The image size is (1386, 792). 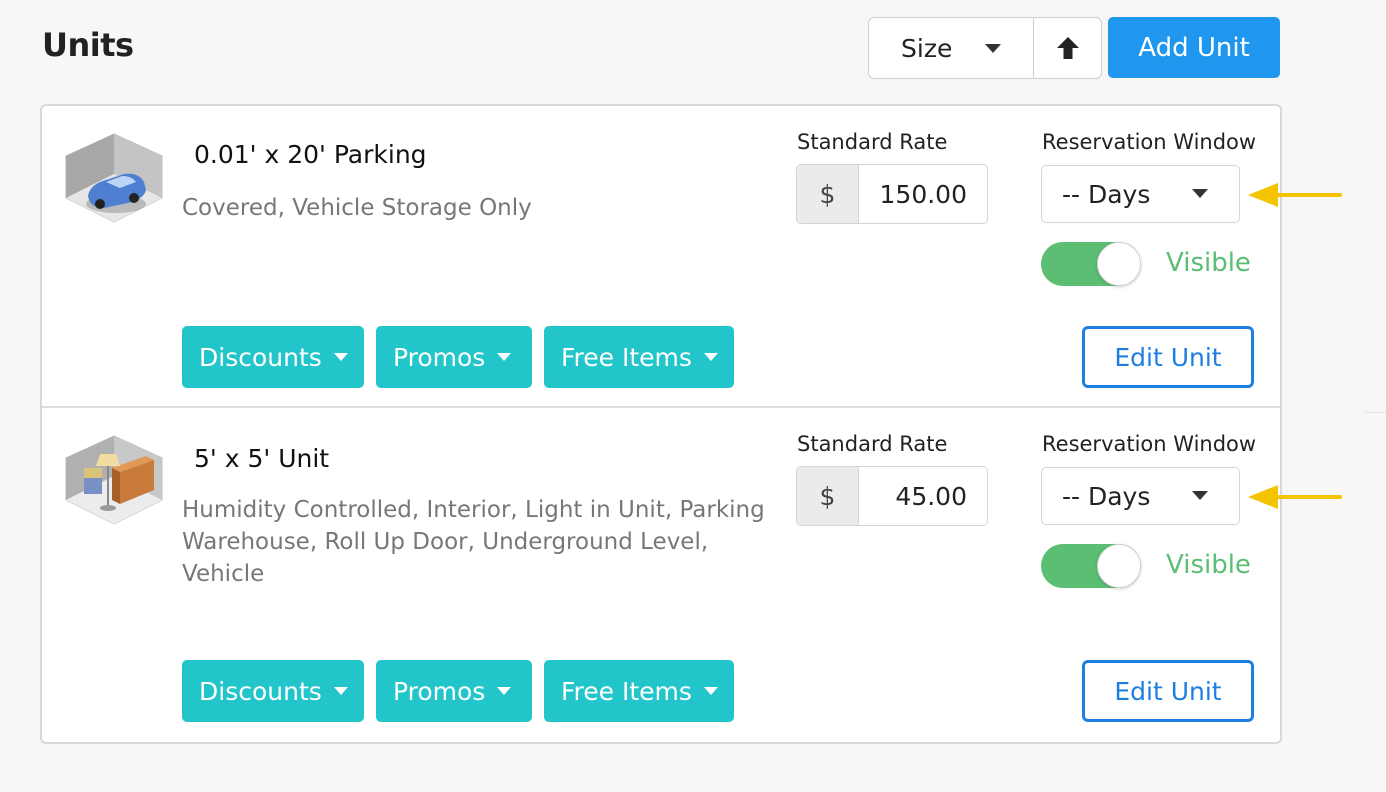 I want to click on sort-direction-button, so click(x=1067, y=48).